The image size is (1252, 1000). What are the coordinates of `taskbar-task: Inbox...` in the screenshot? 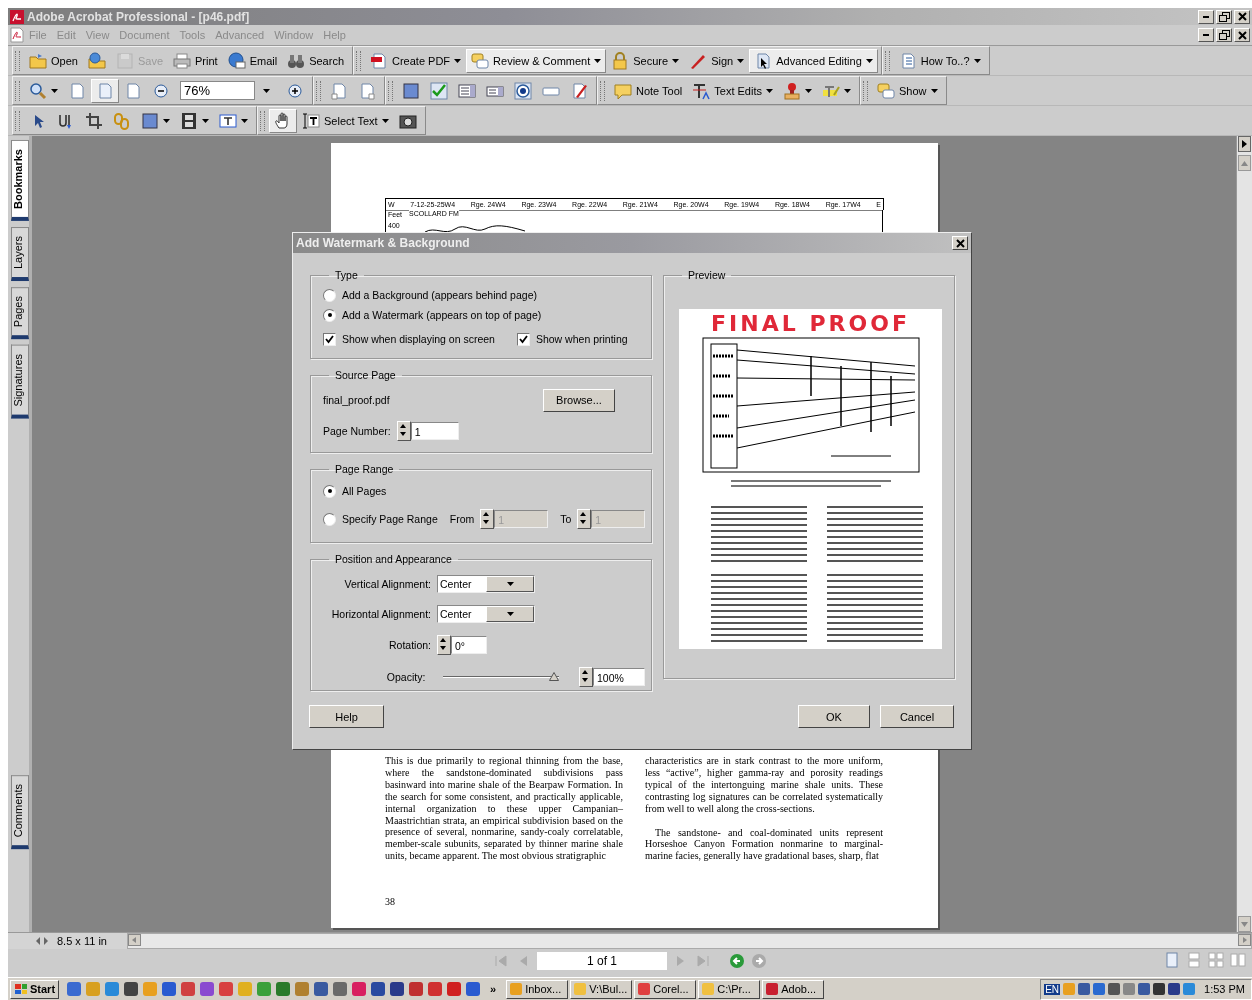 It's located at (537, 989).